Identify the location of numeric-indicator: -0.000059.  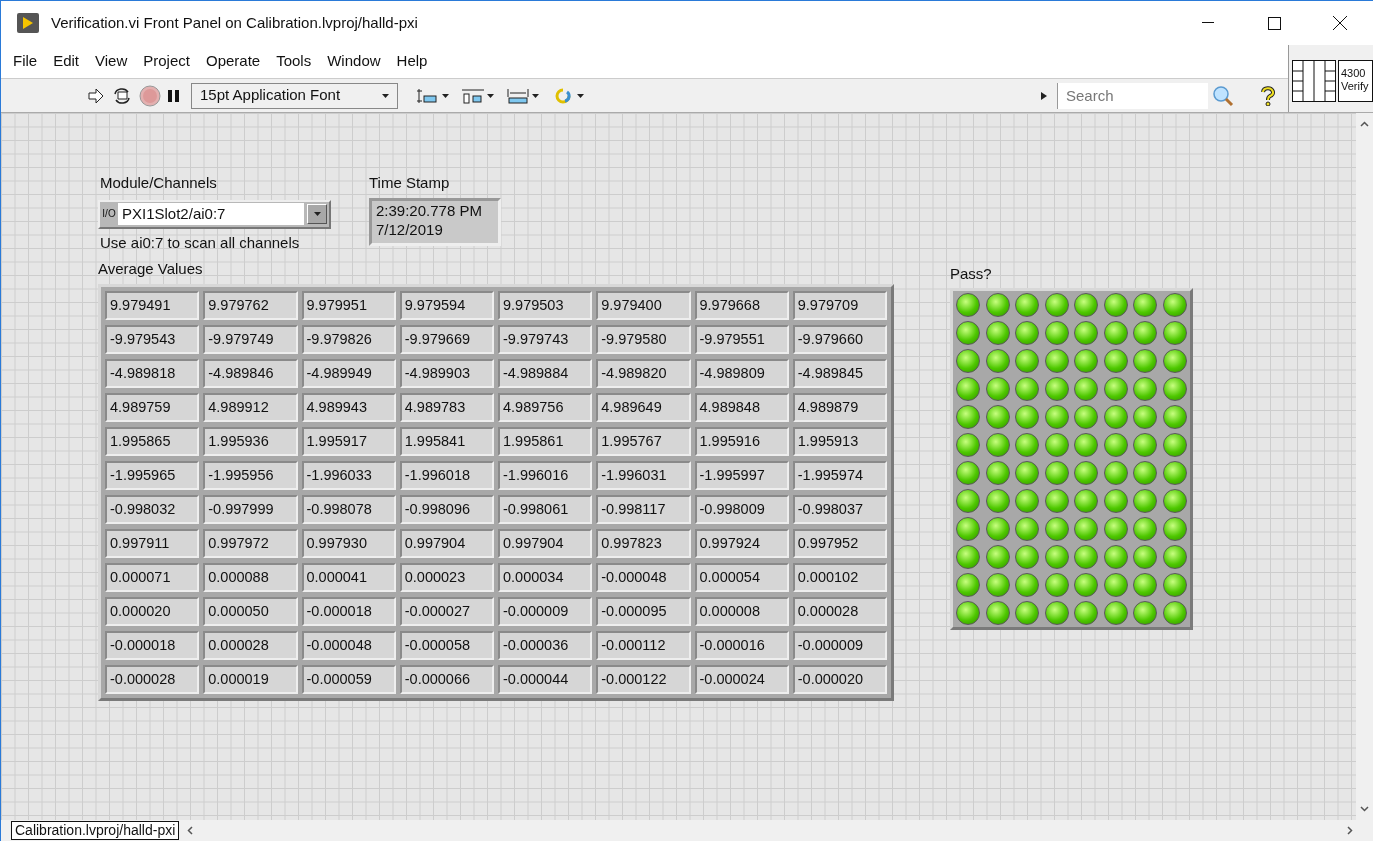
(348, 679).